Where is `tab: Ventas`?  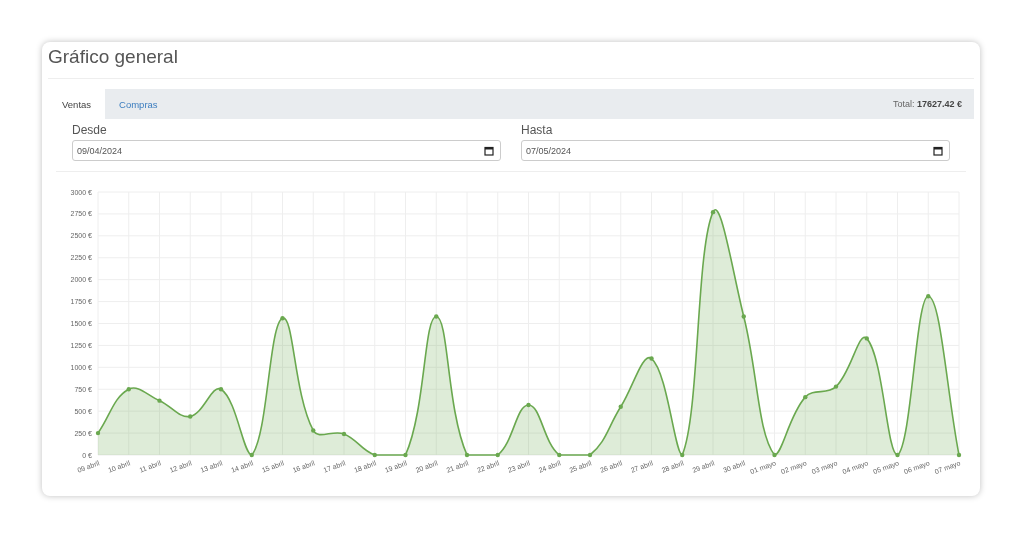
tab: Ventas is located at coordinates (77, 104).